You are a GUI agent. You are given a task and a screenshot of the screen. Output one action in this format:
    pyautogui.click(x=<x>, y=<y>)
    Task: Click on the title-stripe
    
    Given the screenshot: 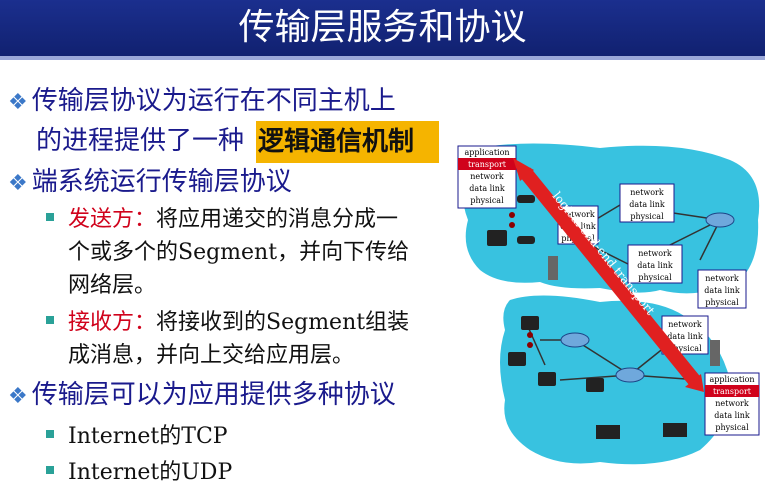 What is the action you would take?
    pyautogui.click(x=382, y=58)
    